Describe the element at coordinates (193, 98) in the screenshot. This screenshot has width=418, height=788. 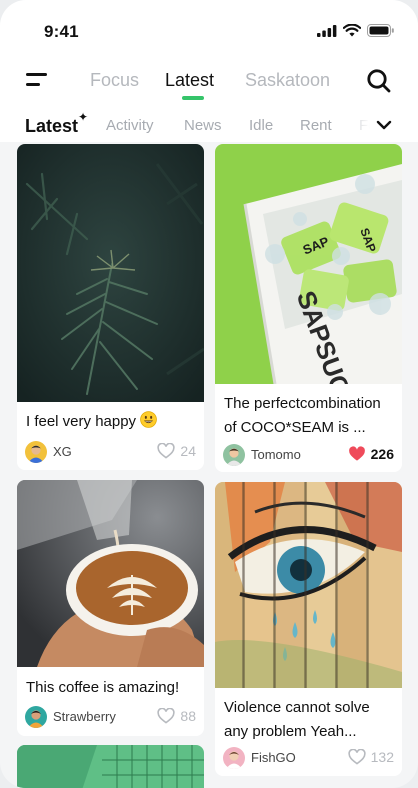
I see `active-tab-indicator` at that location.